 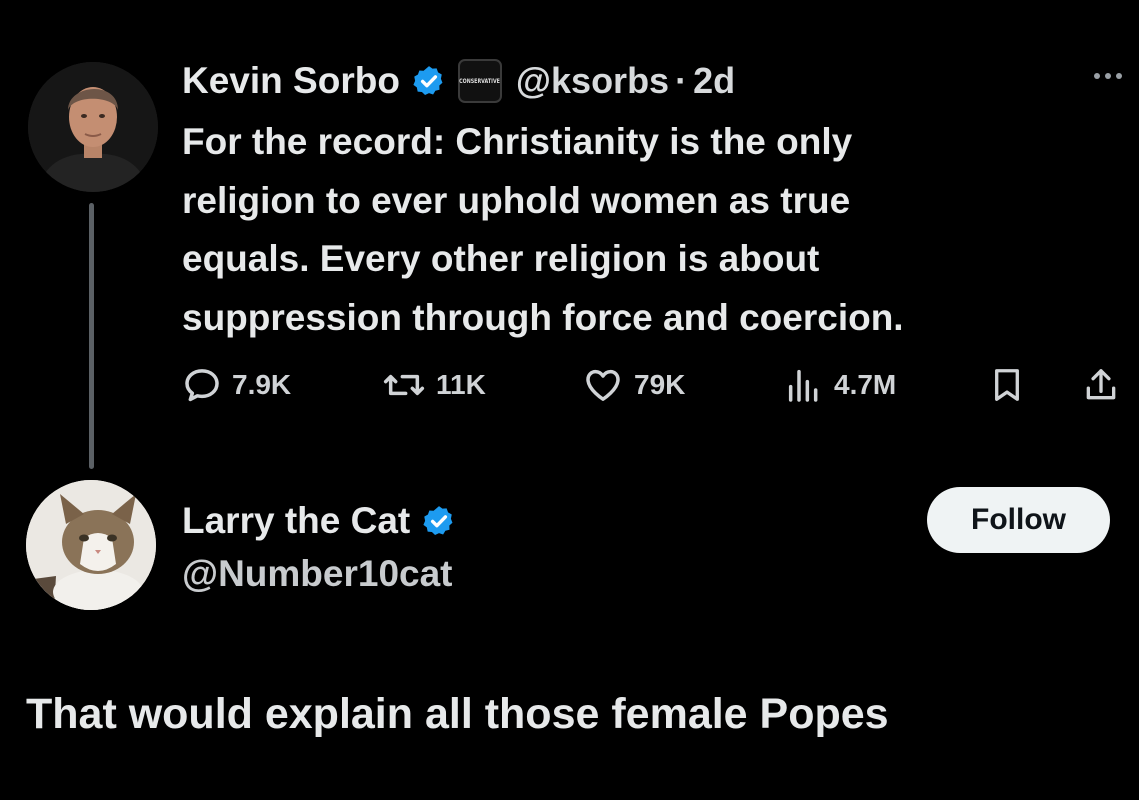 I want to click on reply-button: 7.9K, so click(x=236, y=385).